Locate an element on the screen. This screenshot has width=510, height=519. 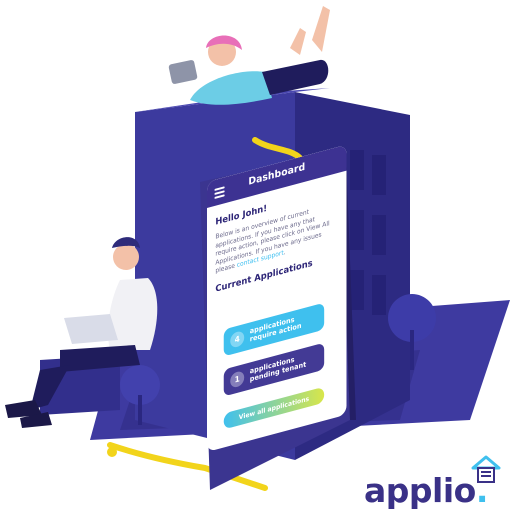
card-count: 1 is located at coordinates (237, 379).